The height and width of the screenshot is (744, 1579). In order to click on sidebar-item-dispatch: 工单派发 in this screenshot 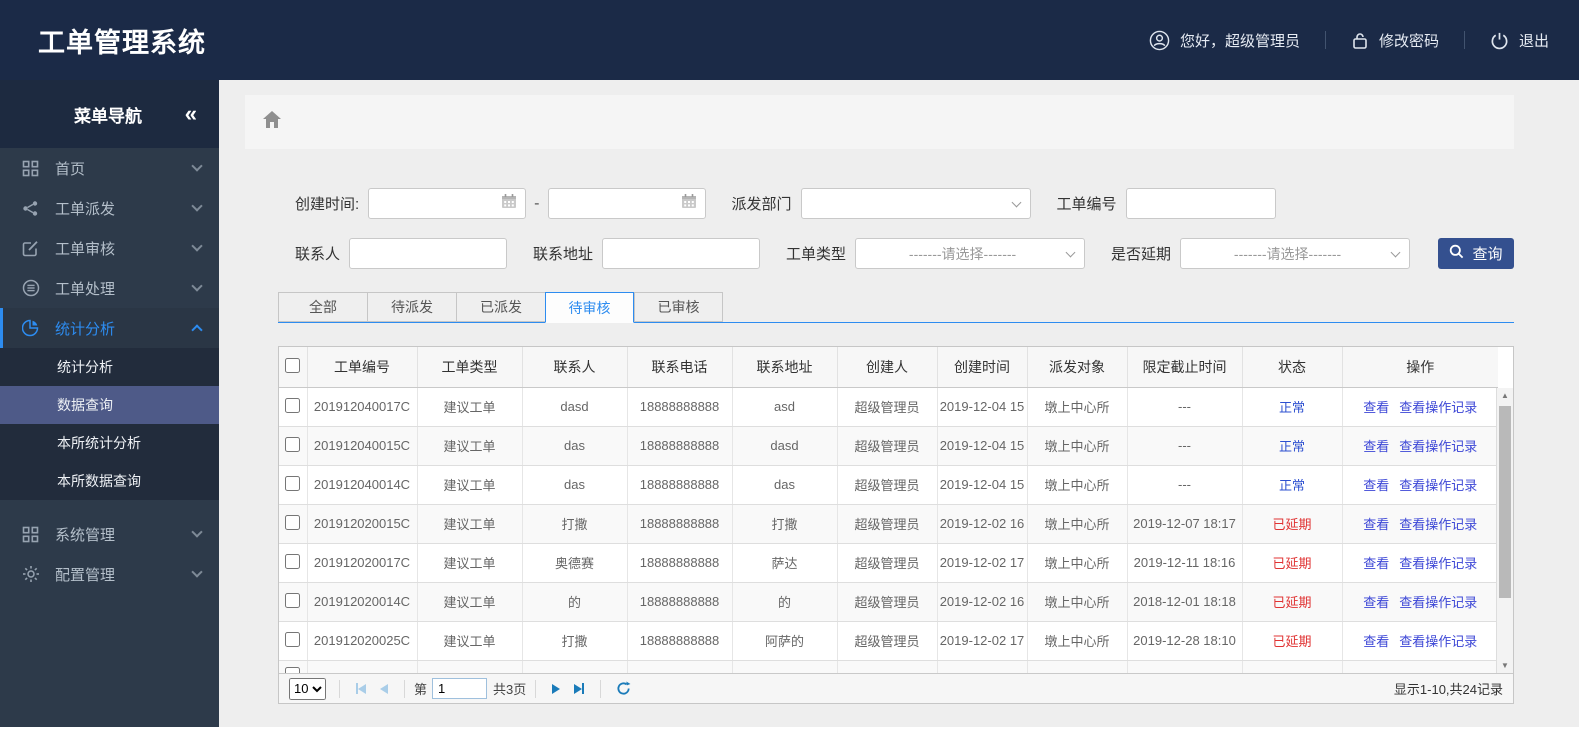, I will do `click(109, 208)`.